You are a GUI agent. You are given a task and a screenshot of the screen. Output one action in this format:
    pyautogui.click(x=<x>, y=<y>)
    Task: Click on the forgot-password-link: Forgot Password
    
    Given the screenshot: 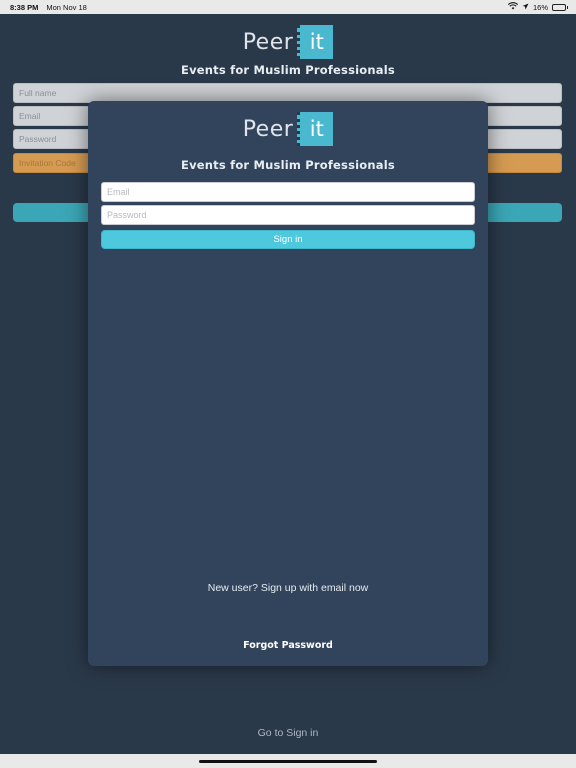 What is the action you would take?
    pyautogui.click(x=288, y=645)
    